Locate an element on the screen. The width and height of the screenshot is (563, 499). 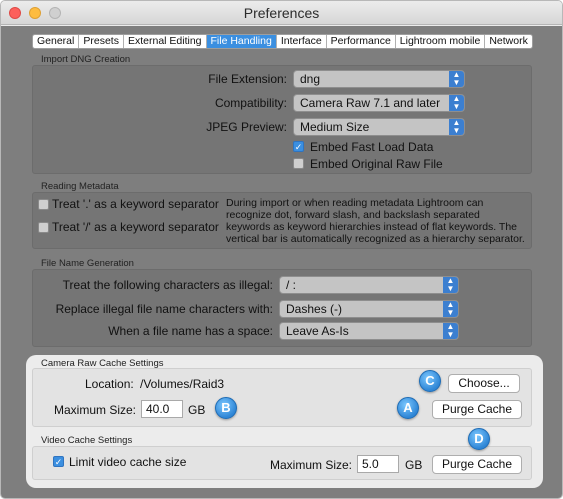
callout-badge-d: D is located at coordinates (479, 439).